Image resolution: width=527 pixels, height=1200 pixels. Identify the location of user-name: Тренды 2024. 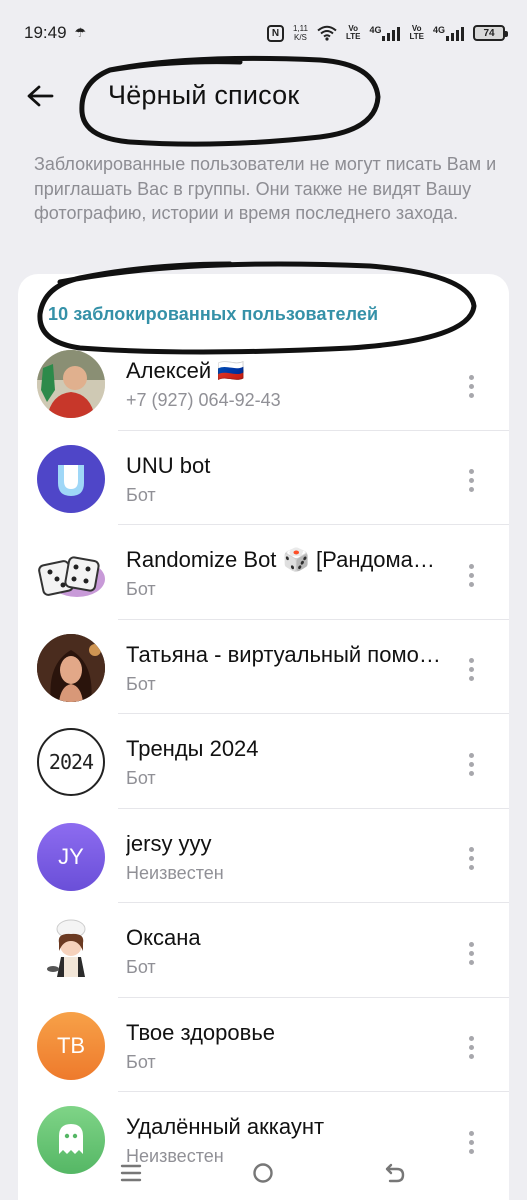
(192, 748).